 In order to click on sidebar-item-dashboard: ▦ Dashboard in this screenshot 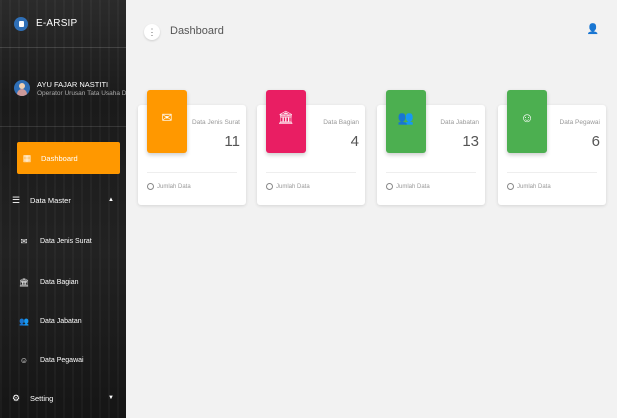, I will do `click(68, 158)`.